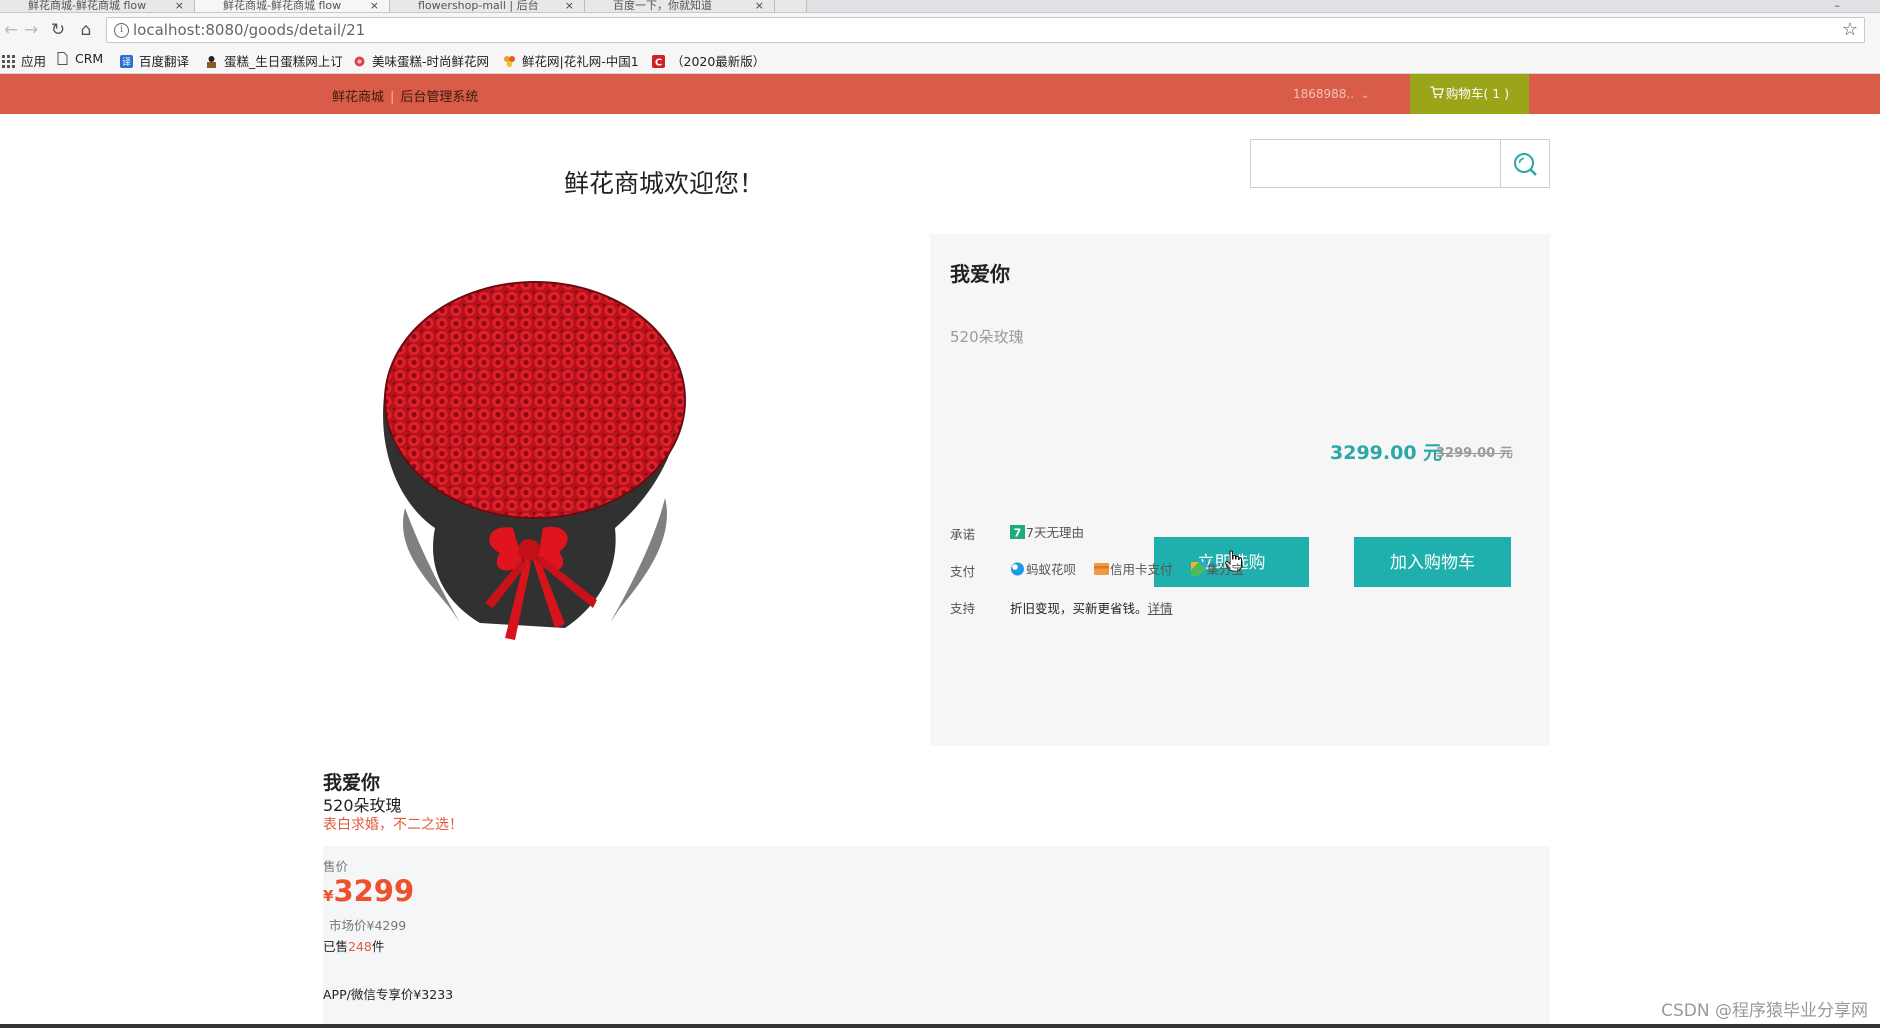 The width and height of the screenshot is (1880, 1028). I want to click on product-name: 我爱你, so click(980, 274).